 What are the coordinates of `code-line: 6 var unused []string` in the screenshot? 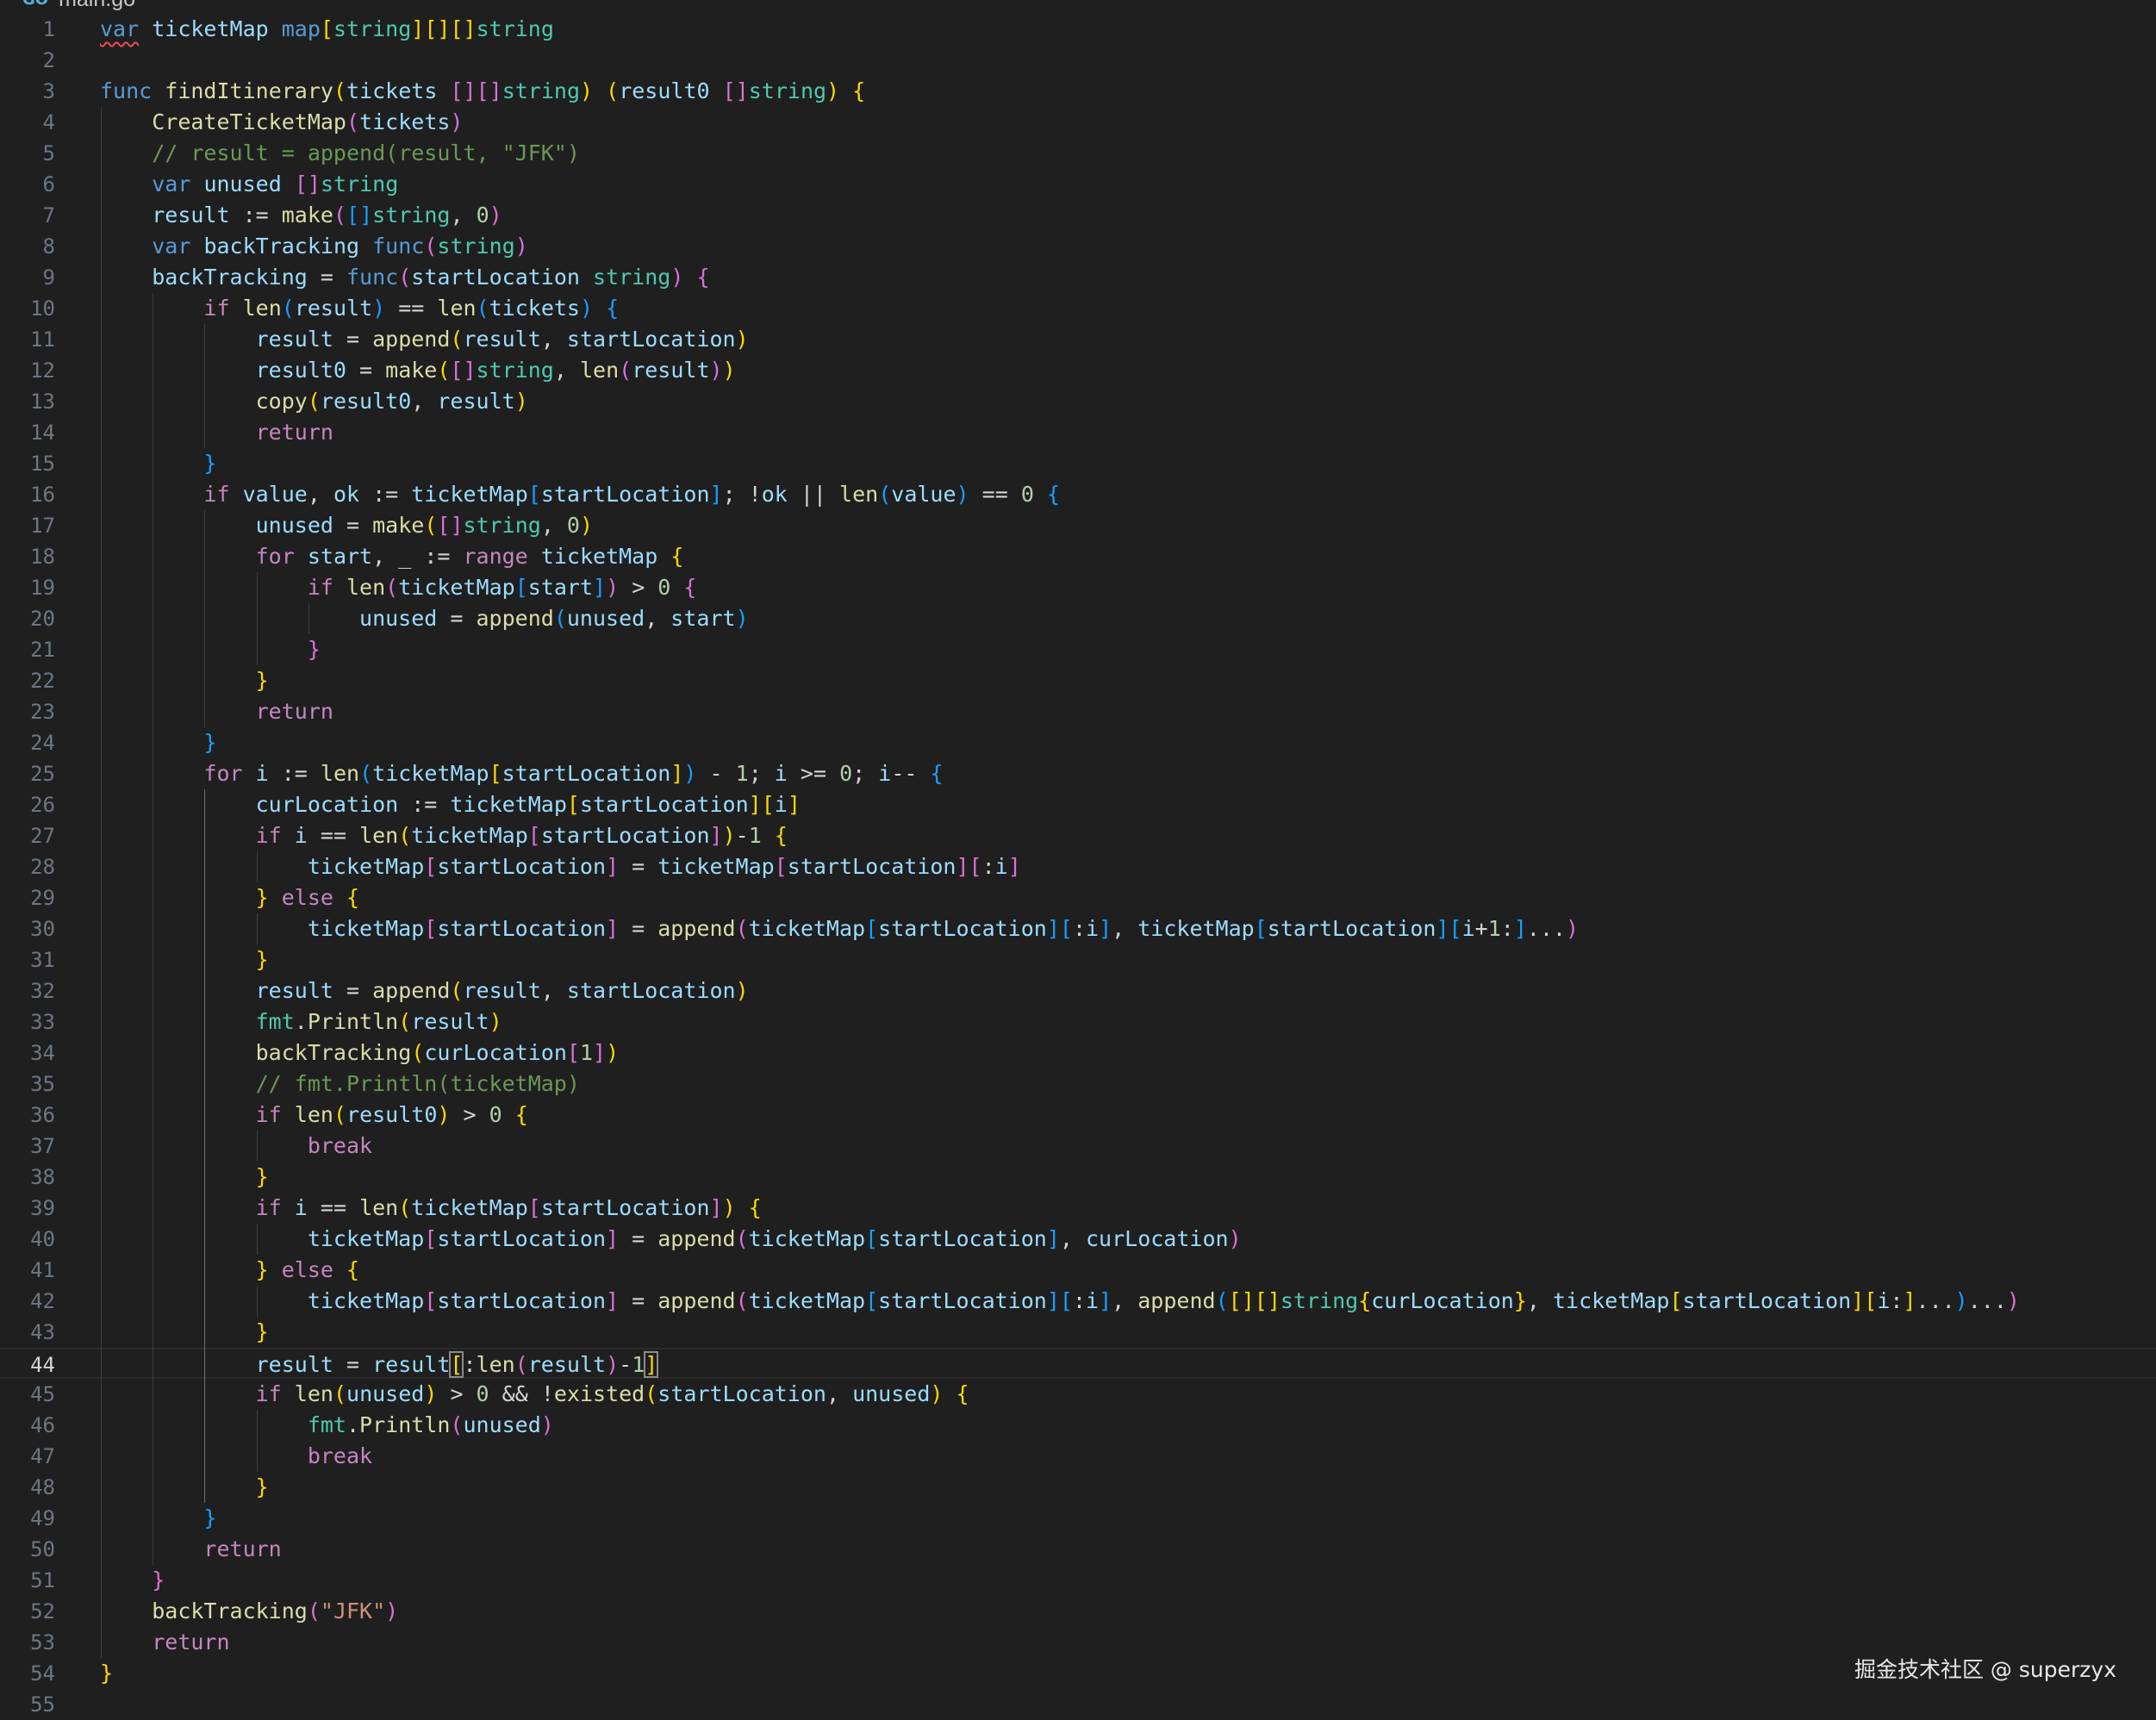 It's located at (1078, 184).